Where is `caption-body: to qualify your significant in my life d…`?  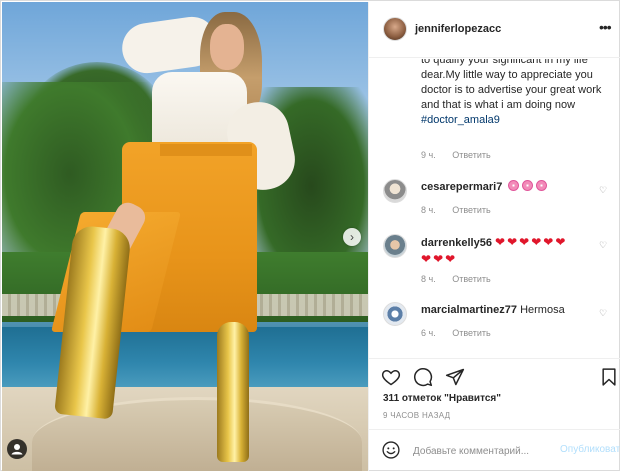 caption-body: to qualify your significant in my life d… is located at coordinates (511, 85).